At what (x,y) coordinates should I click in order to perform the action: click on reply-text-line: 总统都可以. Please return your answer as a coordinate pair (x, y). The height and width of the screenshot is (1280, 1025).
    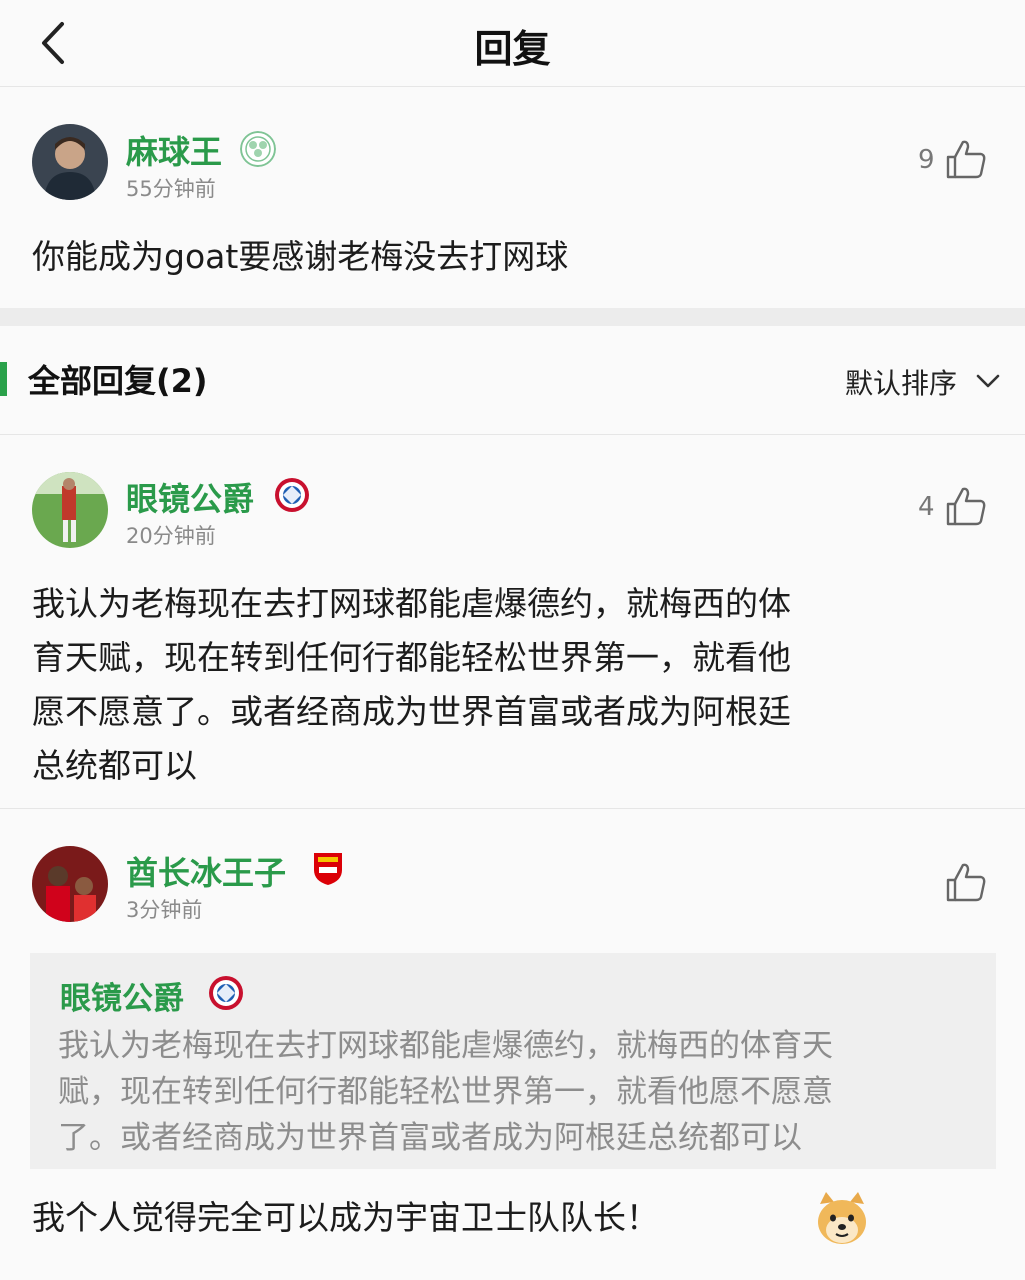
    Looking at the image, I should click on (114, 765).